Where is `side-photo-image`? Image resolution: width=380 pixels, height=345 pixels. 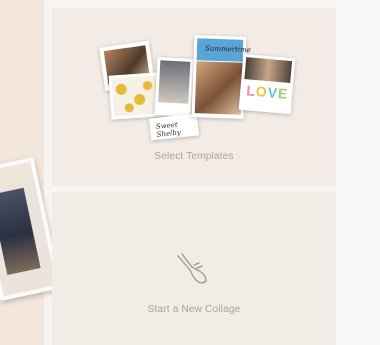
side-photo-image is located at coordinates (20, 231).